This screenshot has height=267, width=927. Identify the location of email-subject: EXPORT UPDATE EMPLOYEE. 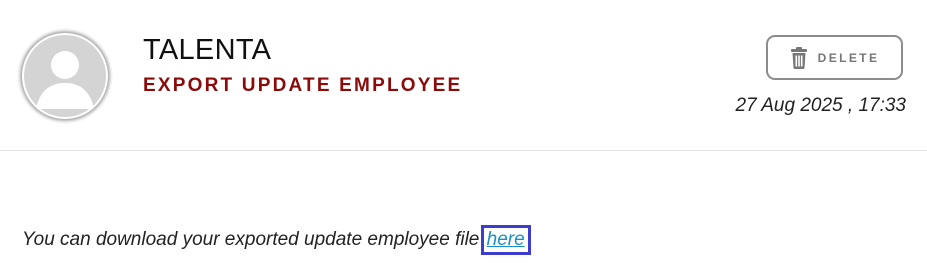
(303, 85).